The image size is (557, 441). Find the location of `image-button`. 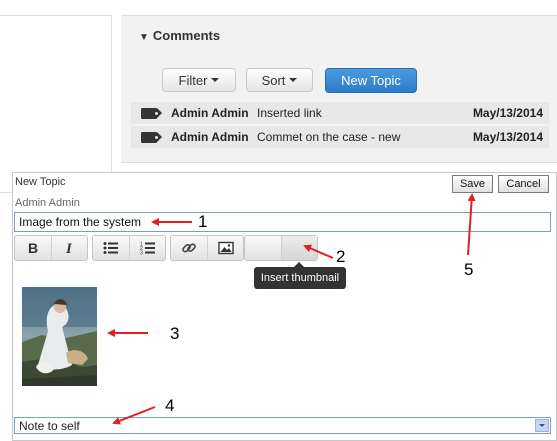

image-button is located at coordinates (225, 248).